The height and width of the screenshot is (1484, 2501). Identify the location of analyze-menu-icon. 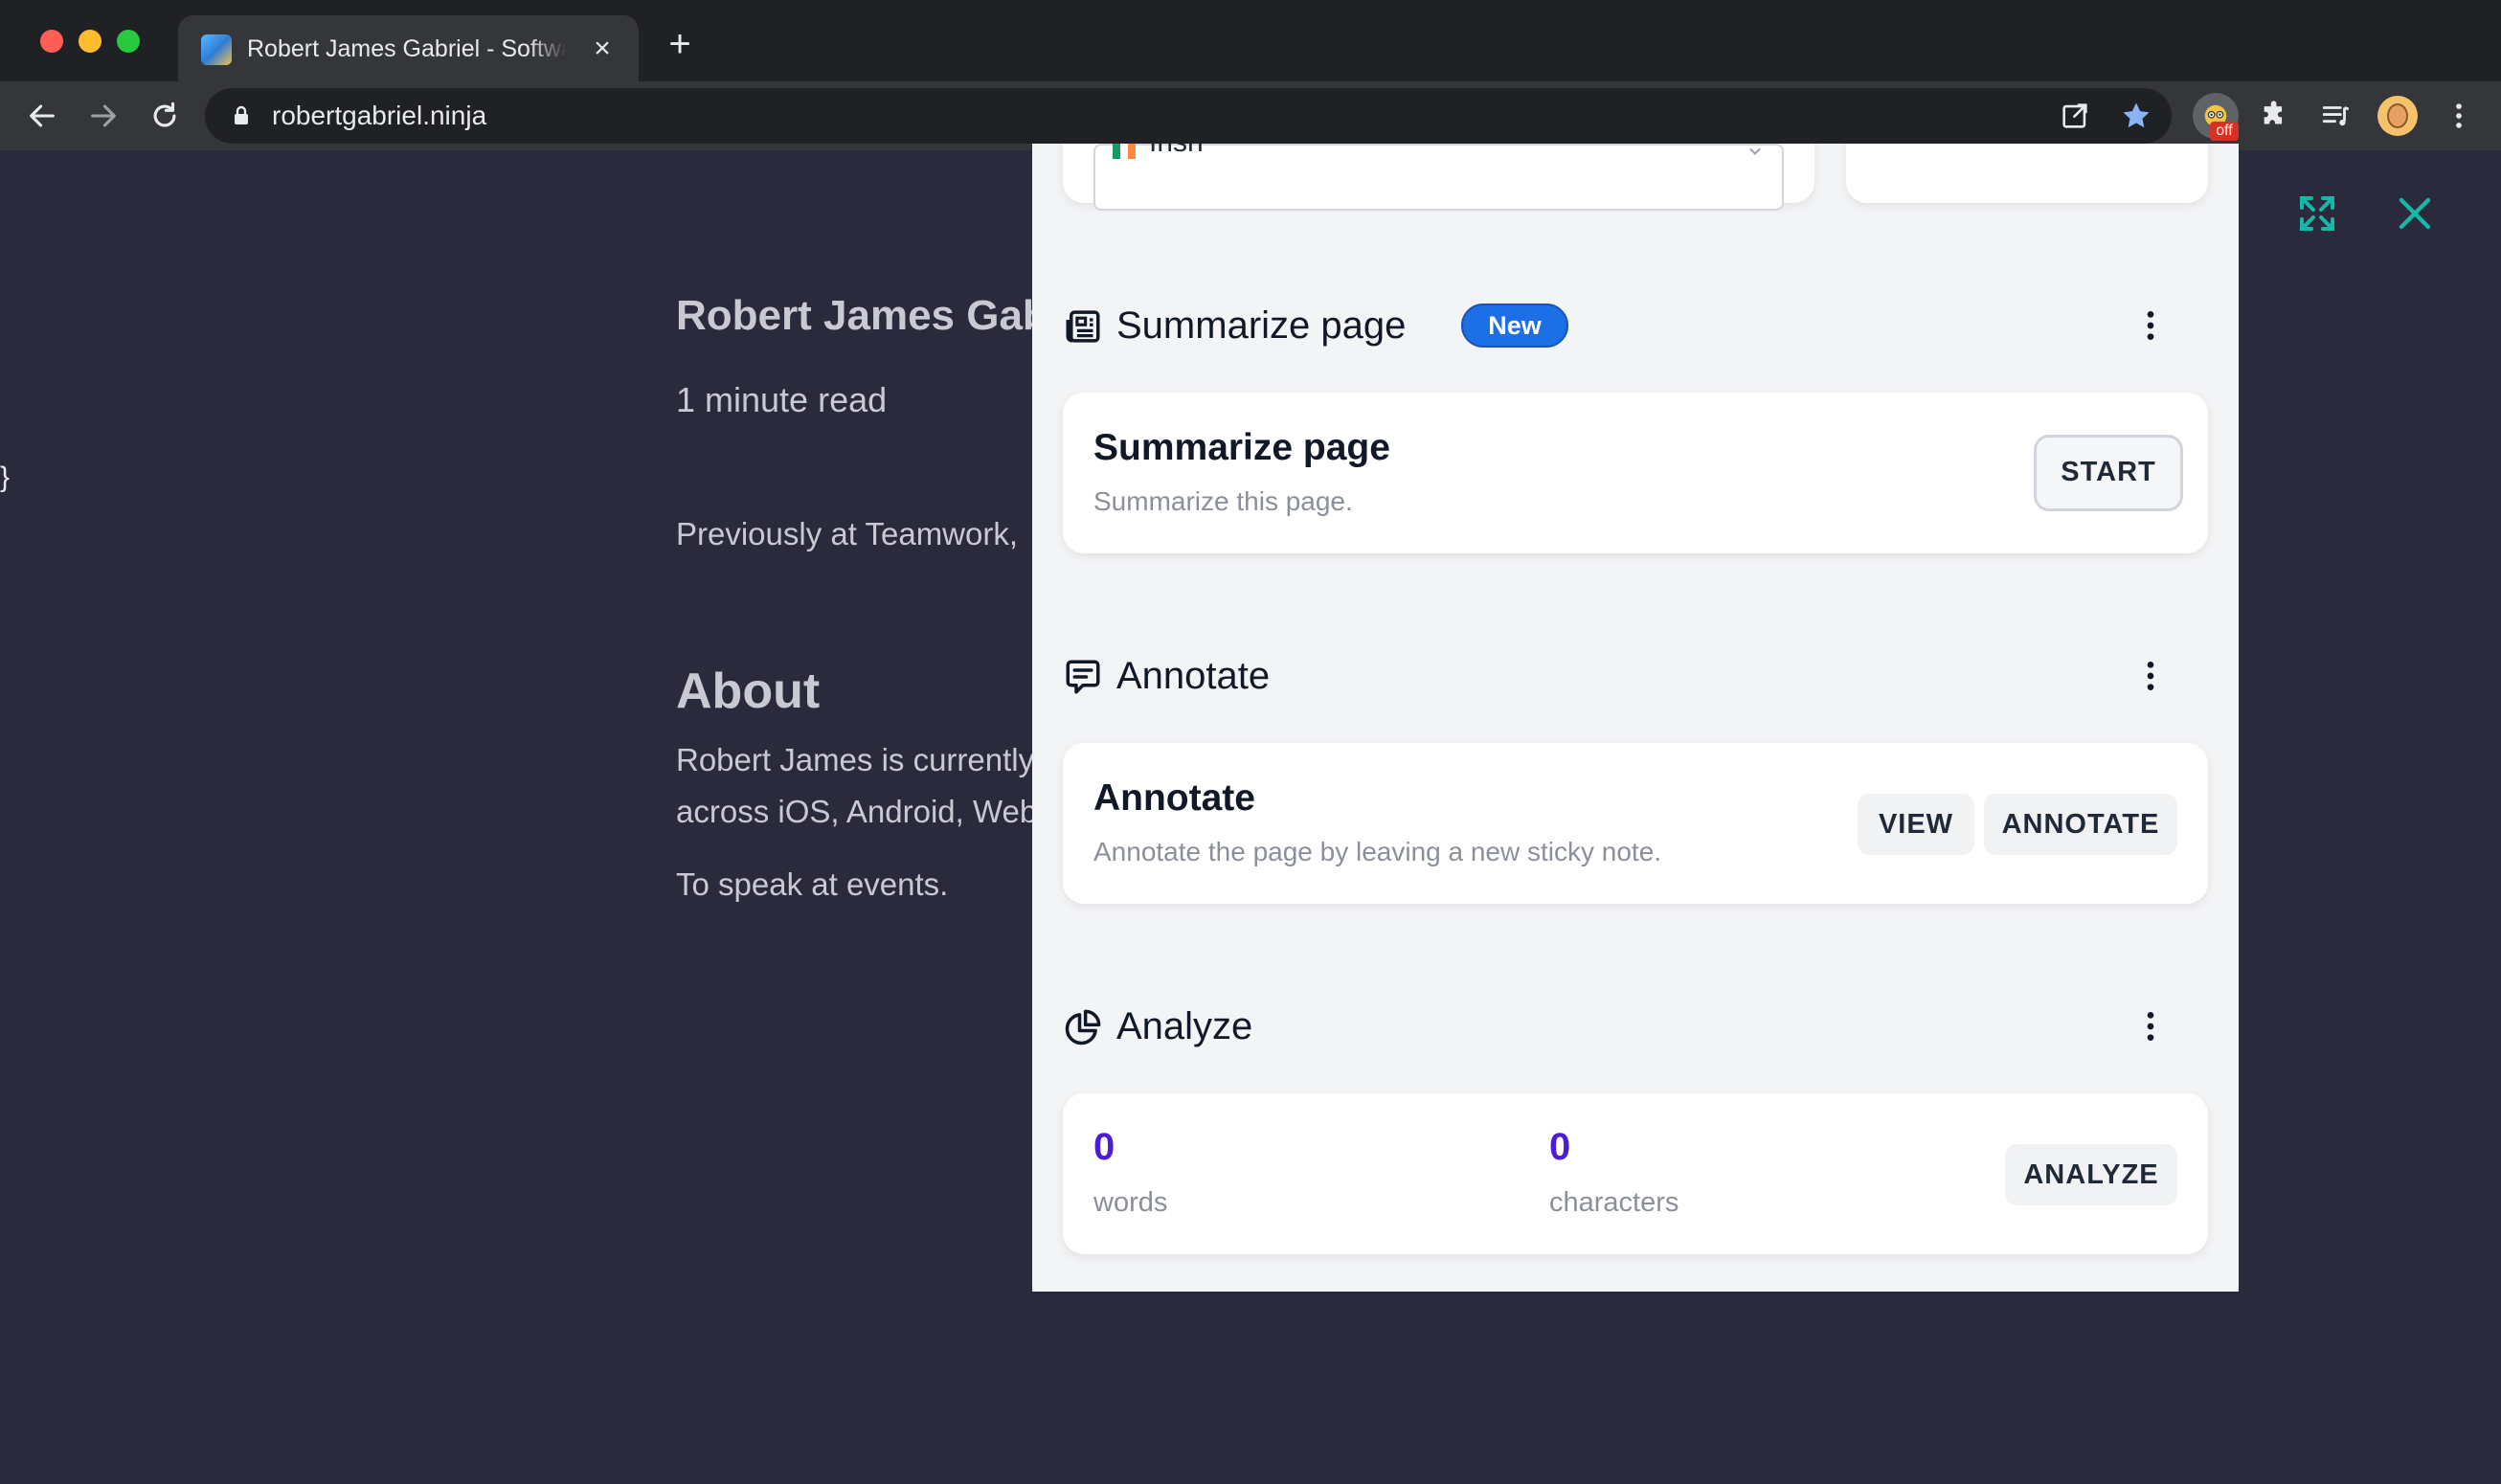
(2150, 1026).